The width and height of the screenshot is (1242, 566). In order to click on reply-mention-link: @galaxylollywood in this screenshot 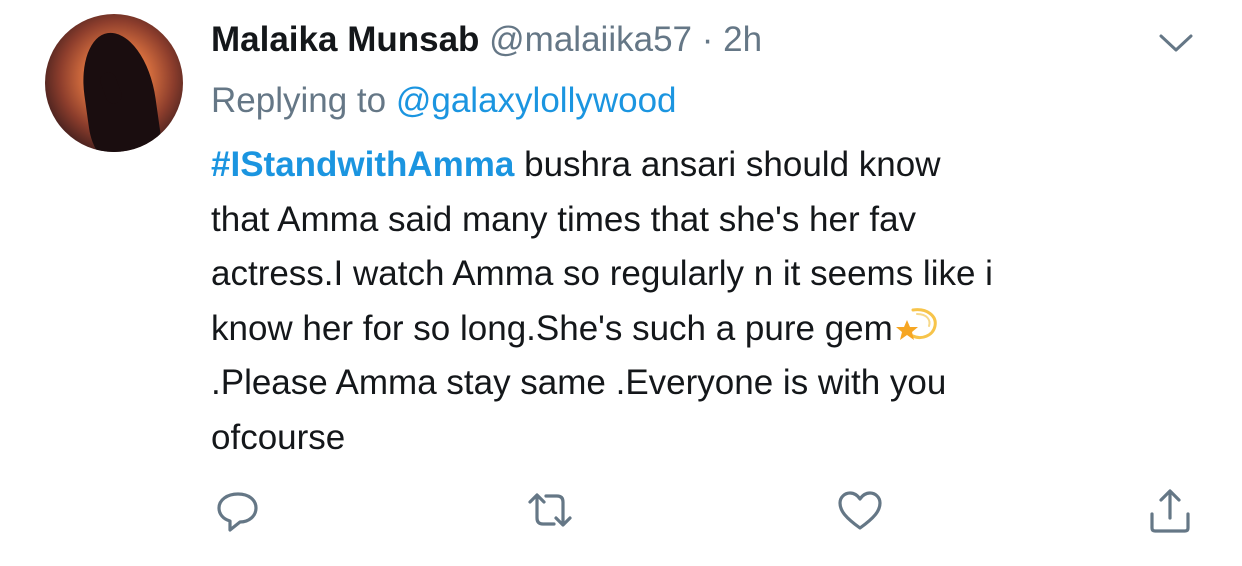, I will do `click(536, 100)`.